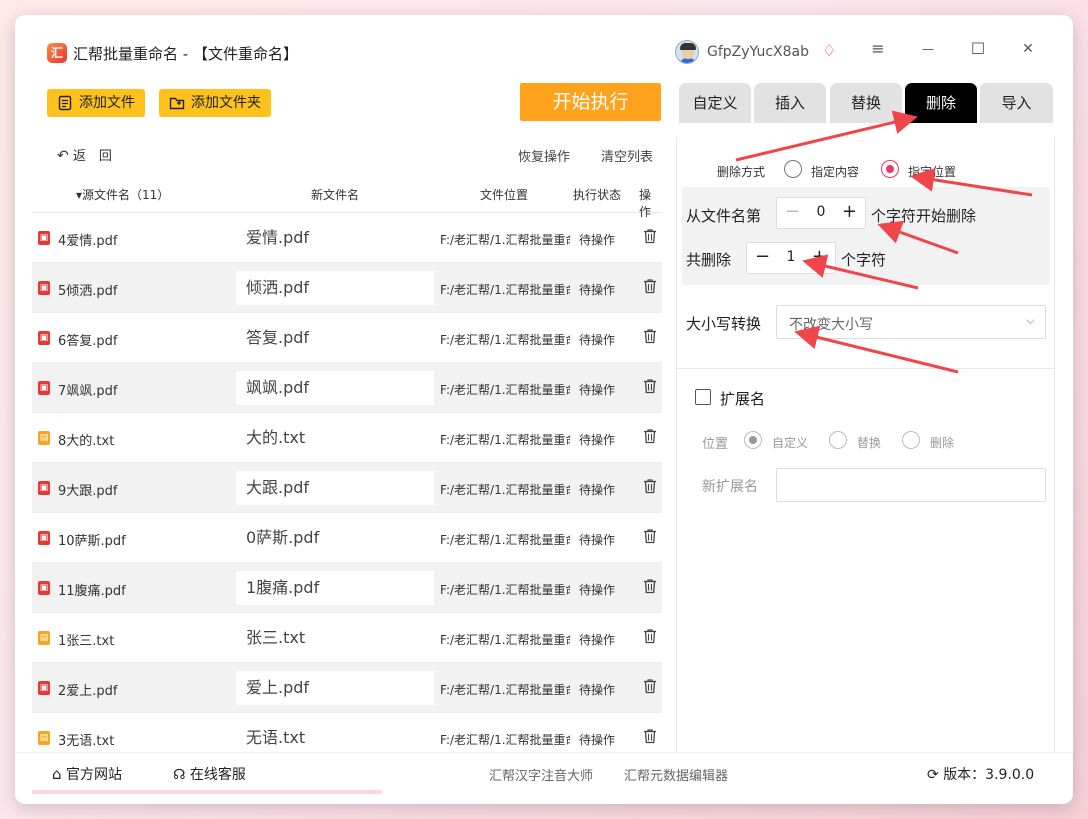 The width and height of the screenshot is (1088, 819). I want to click on table-row: ▣ 7飒飒.pdf 飒飒.pdf F:/老汇帮/1.汇帮批量重命 待操作, so click(347, 388).